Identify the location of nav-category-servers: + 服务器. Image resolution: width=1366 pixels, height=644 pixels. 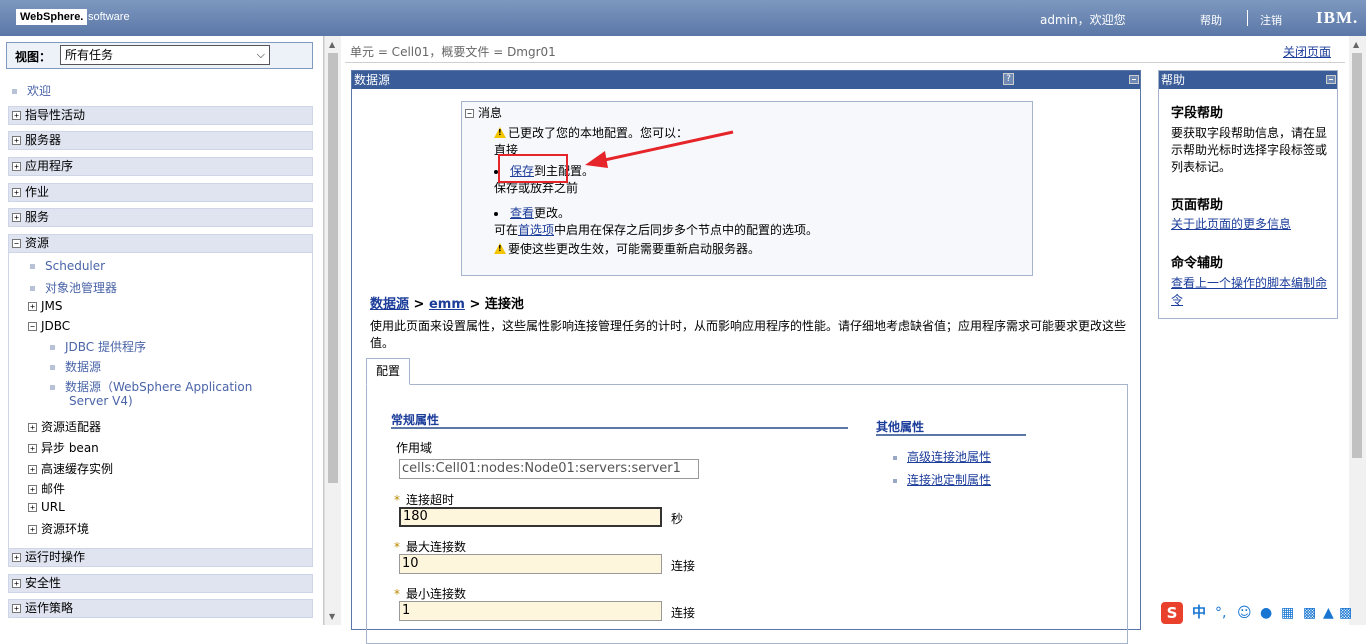
(160, 140).